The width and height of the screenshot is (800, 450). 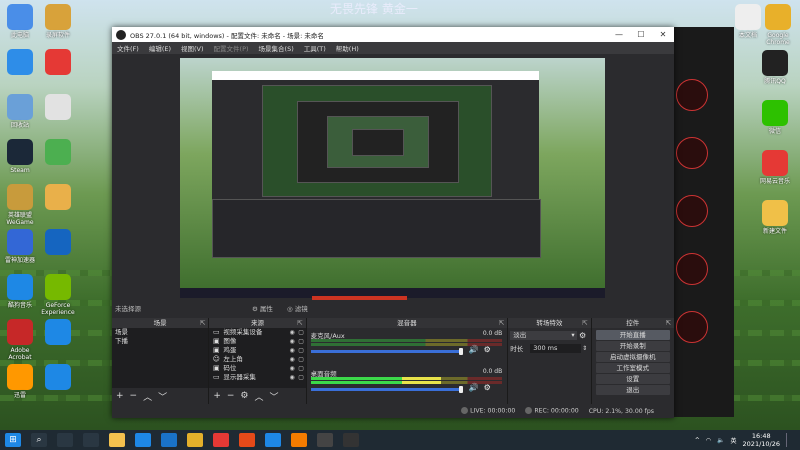 I want to click on desktop-icon: 腾讯QQ, so click(x=775, y=67).